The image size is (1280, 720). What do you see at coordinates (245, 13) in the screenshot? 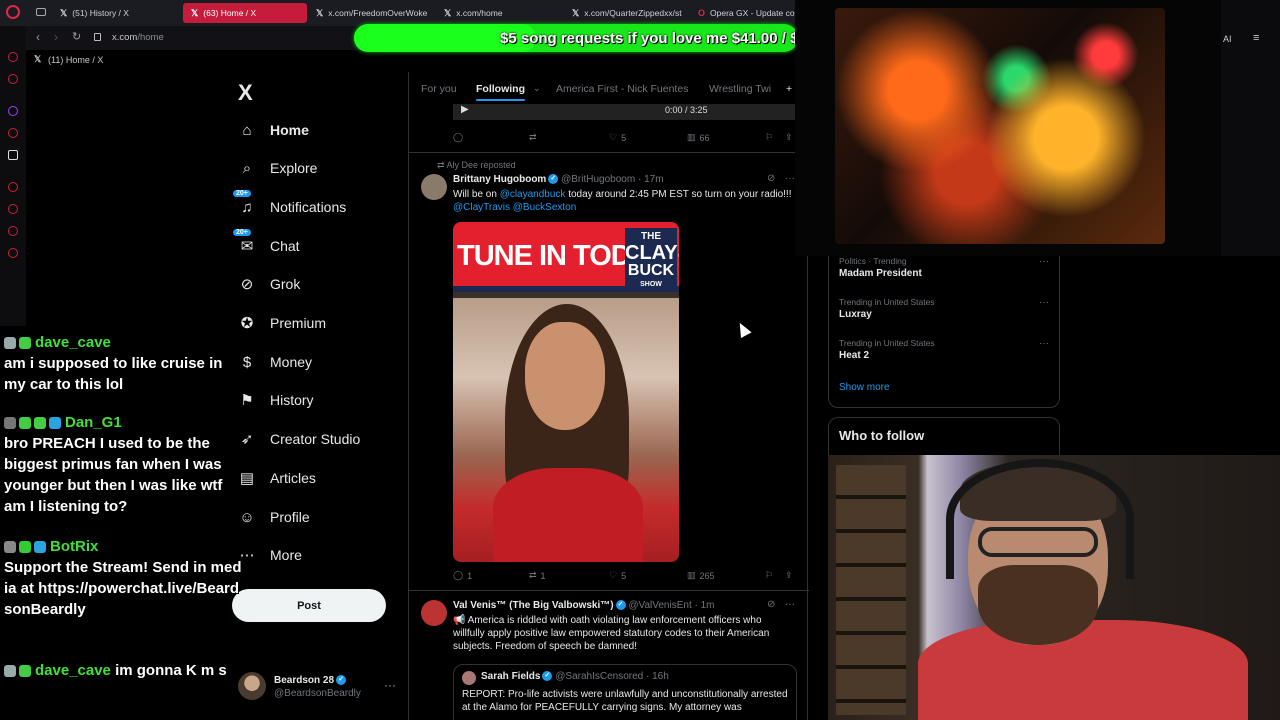
I see `browser-tab-active: 𝕏 (63) Home / X` at bounding box center [245, 13].